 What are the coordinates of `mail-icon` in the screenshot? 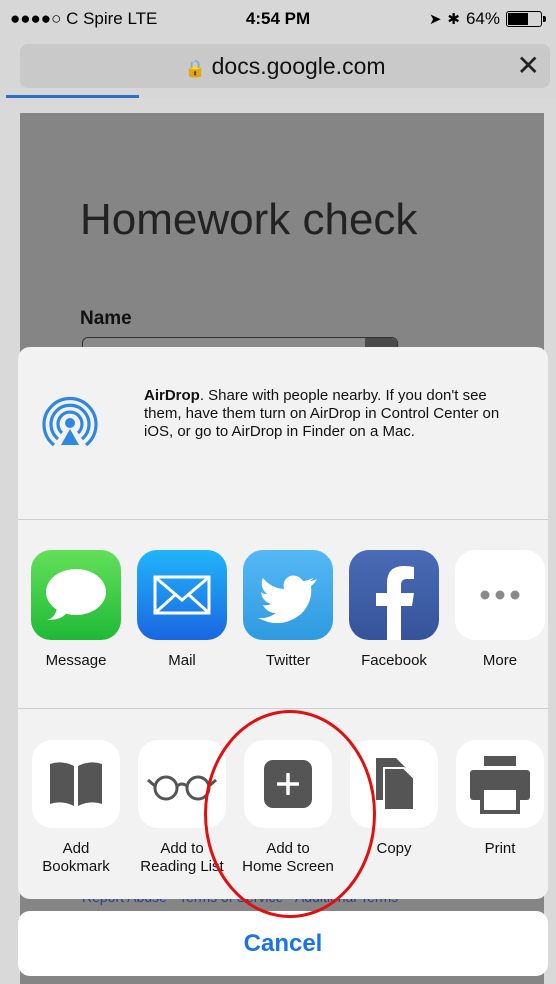 It's located at (182, 595).